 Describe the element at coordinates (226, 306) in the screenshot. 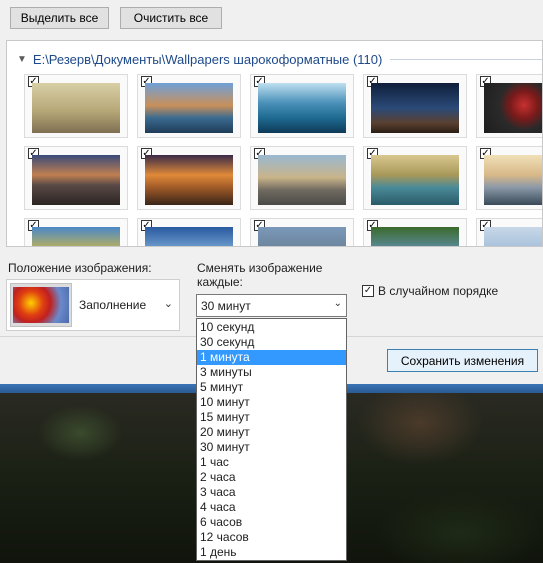

I see `change-interval-value: 30 минут` at that location.